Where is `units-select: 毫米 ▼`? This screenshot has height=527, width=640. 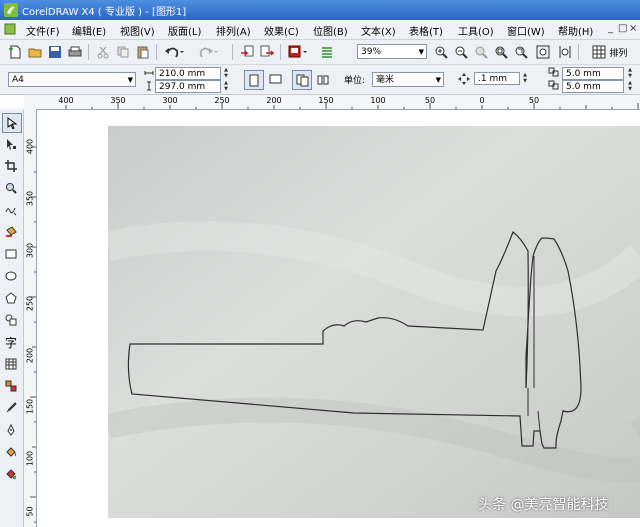
units-select: 毫米 ▼ is located at coordinates (408, 79).